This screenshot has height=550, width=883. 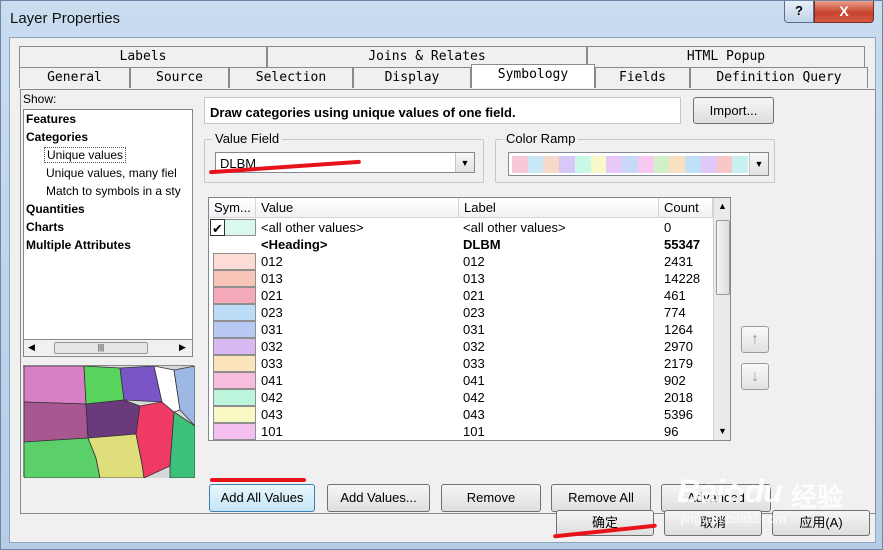 I want to click on col-header-label: Label, so click(x=559, y=208).